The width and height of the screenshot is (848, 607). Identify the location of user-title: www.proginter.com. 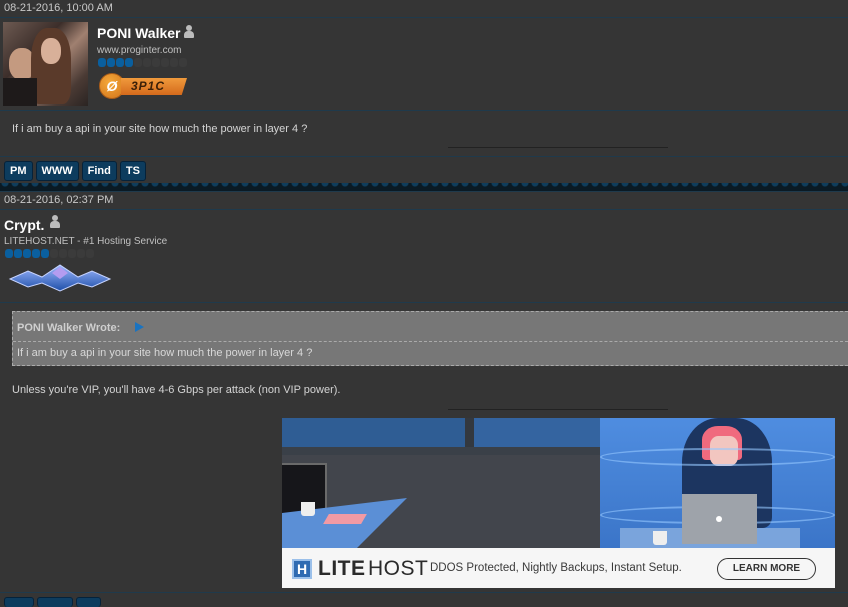
(139, 50).